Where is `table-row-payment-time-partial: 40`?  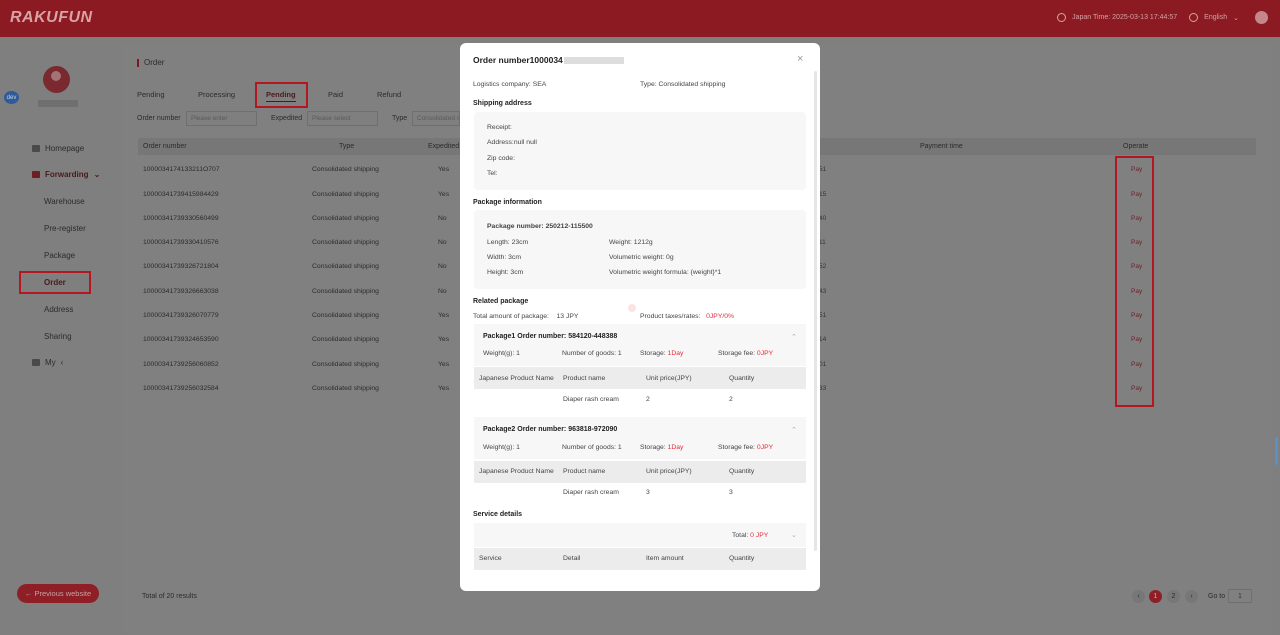 table-row-payment-time-partial: 40 is located at coordinates (823, 218).